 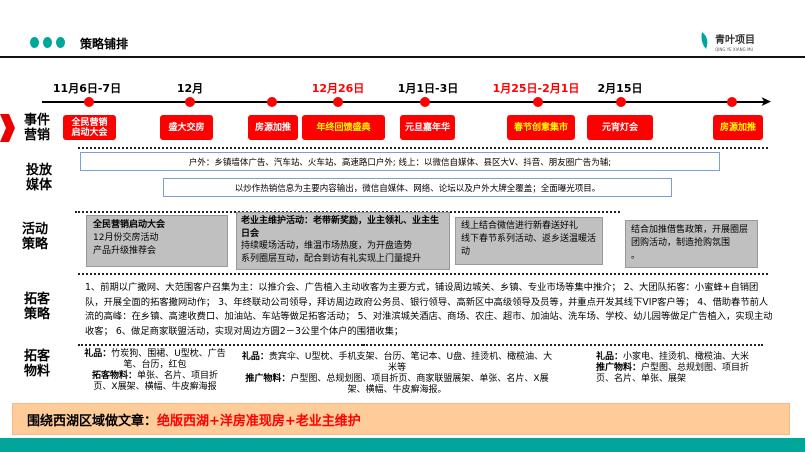 What do you see at coordinates (87, 88) in the screenshot?
I see `timeline-date: 11月6日-7日` at bounding box center [87, 88].